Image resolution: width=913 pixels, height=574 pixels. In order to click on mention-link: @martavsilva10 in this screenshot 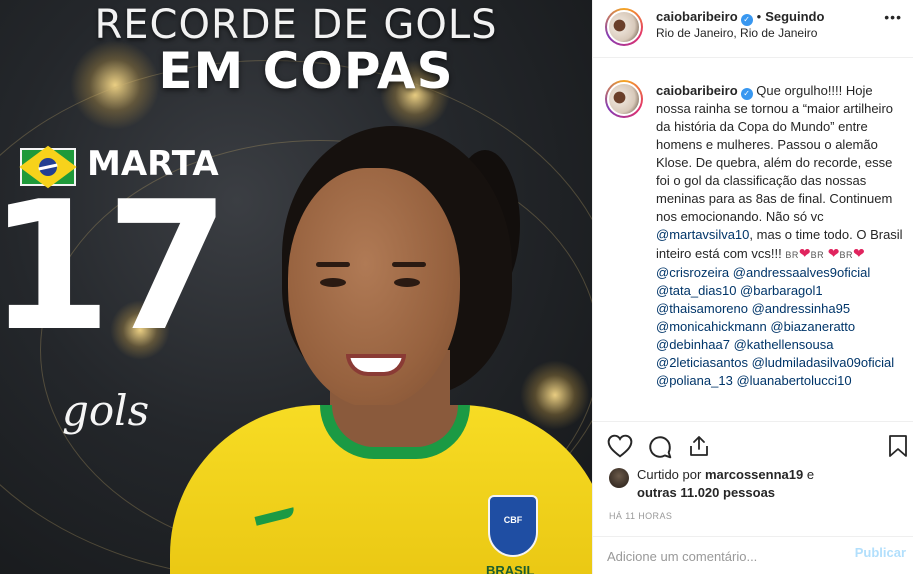, I will do `click(702, 234)`.